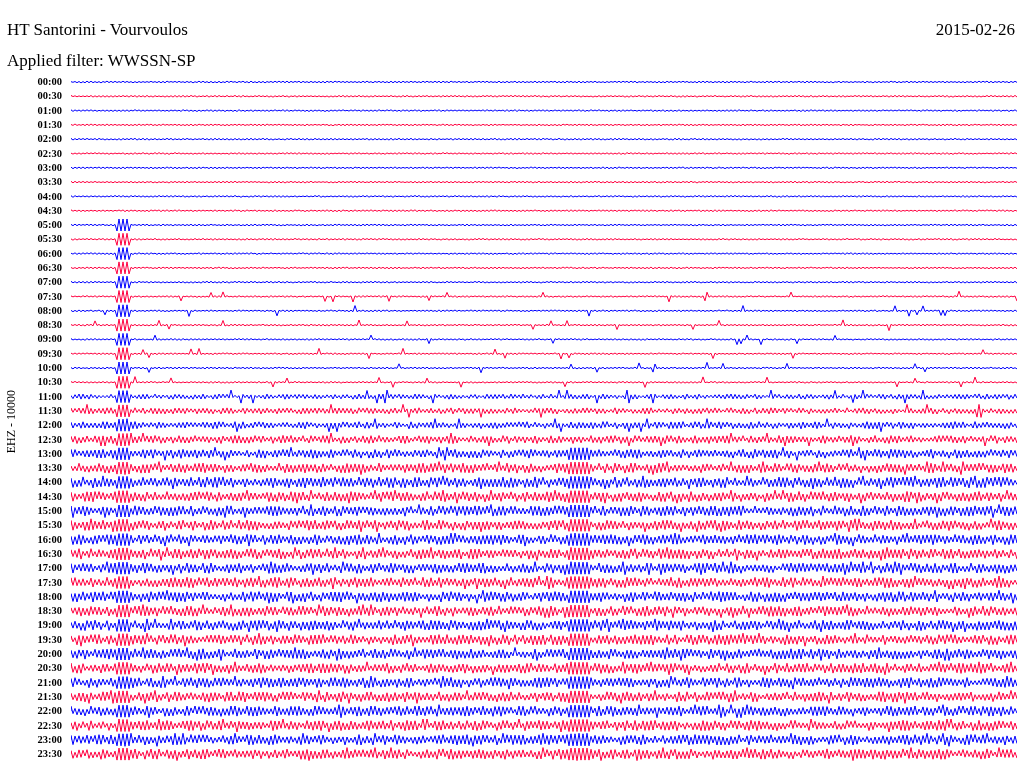 Image resolution: width=1024 pixels, height=780 pixels. I want to click on time-label: 05:00, so click(49, 225).